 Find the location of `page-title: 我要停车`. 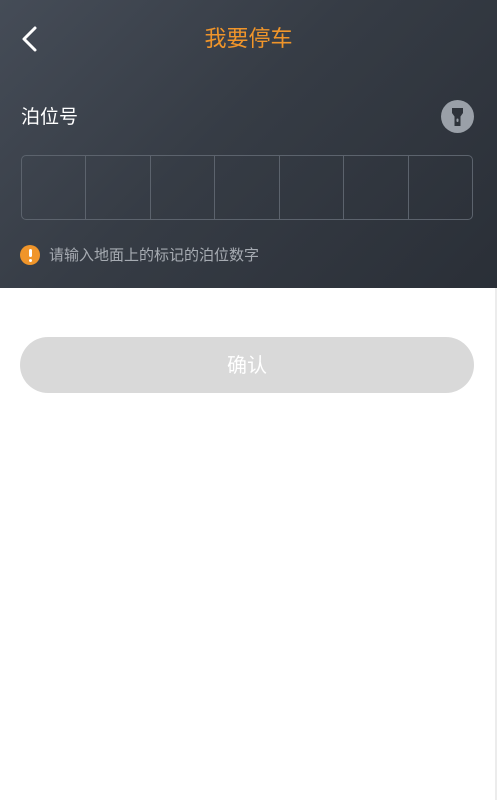

page-title: 我要停车 is located at coordinates (248, 39).